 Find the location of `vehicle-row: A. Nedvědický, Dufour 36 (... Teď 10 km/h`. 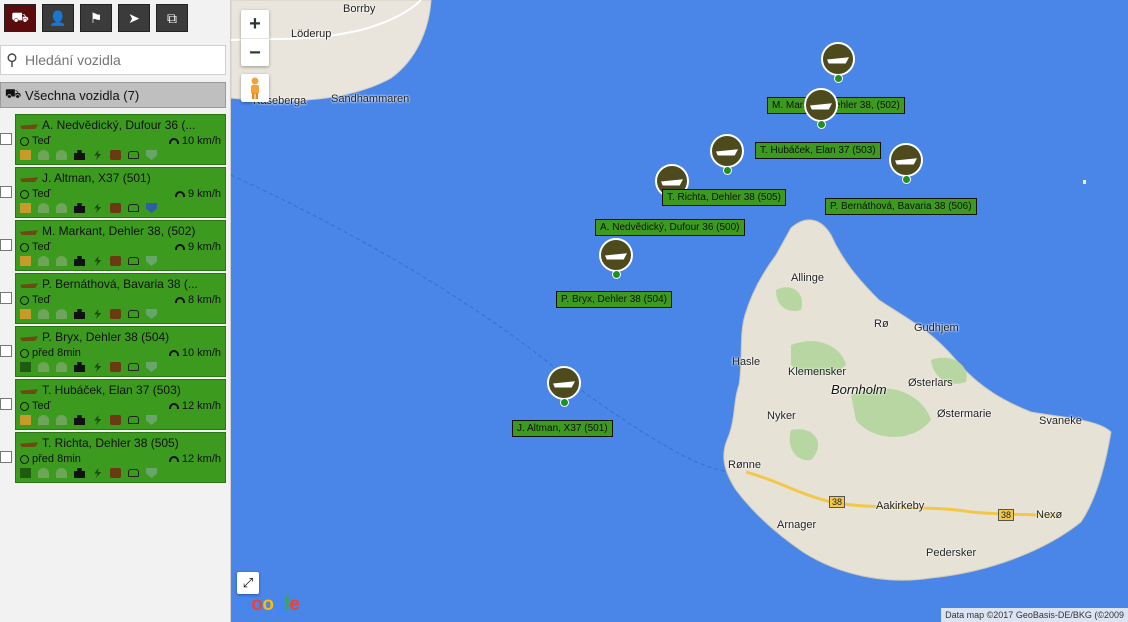

vehicle-row: A. Nedvědický, Dufour 36 (... Teď 10 km/h is located at coordinates (115, 139).